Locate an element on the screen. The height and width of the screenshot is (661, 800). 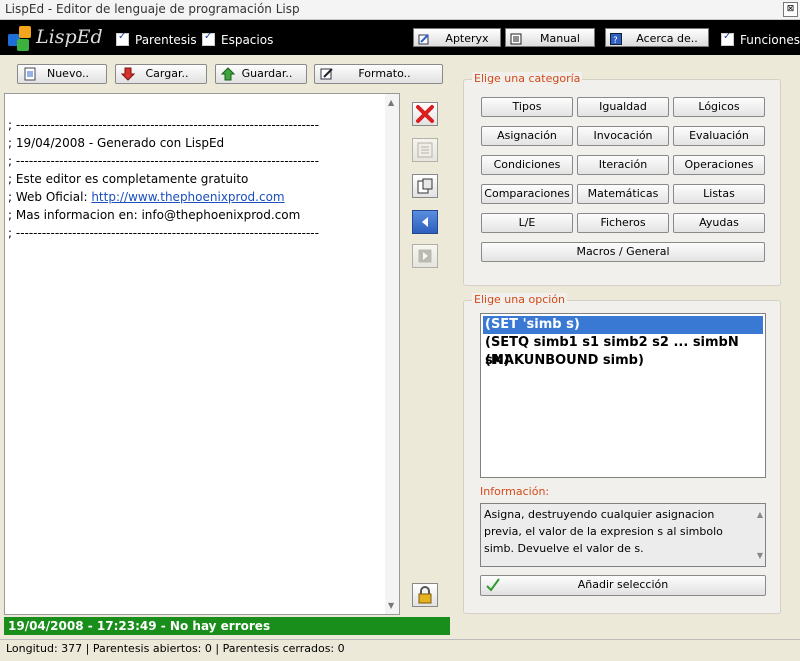
manual-label: Manual is located at coordinates (560, 38).